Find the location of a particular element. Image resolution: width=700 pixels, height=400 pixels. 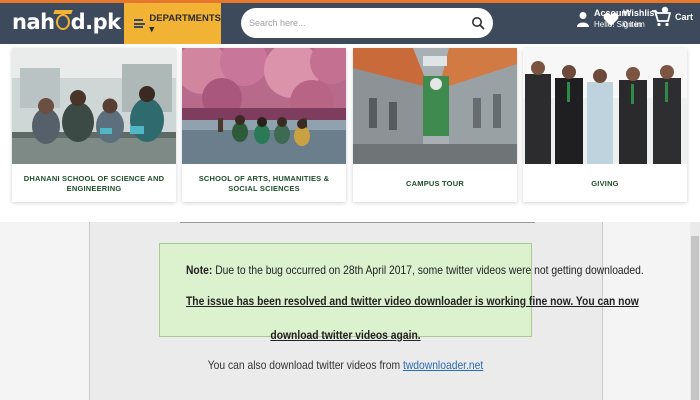

card-campus-tour: CAMPUS TOUR is located at coordinates (435, 125).